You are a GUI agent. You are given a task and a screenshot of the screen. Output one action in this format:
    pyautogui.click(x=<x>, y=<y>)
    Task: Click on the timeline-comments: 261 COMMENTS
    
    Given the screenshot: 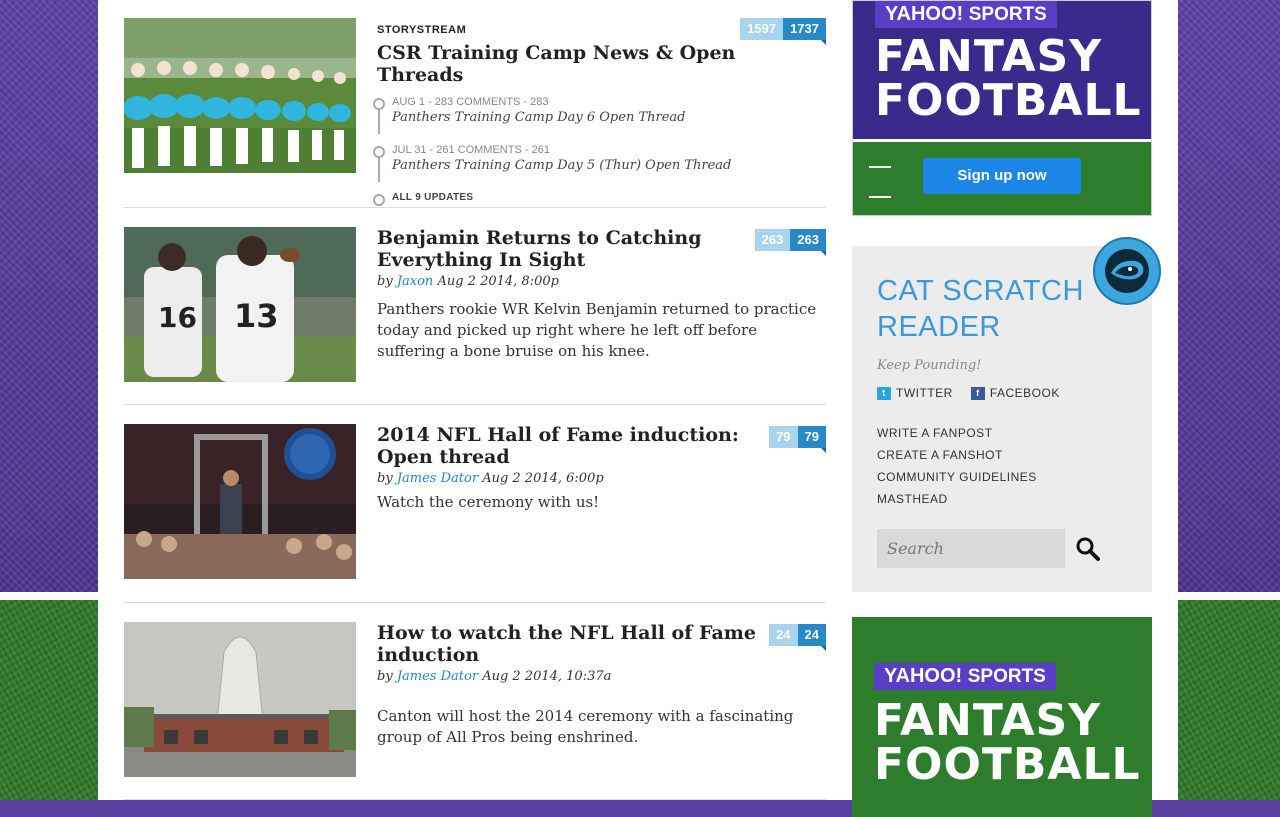 What is the action you would take?
    pyautogui.click(x=479, y=150)
    